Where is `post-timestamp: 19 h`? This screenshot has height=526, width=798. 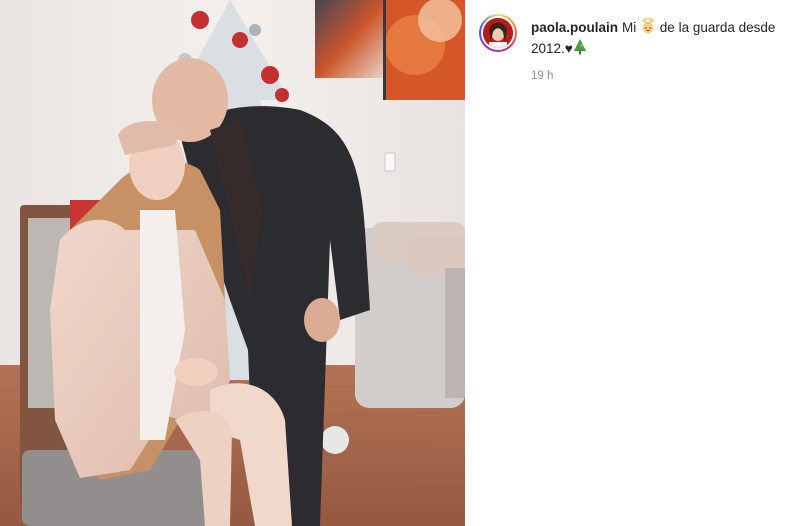 post-timestamp: 19 h is located at coordinates (542, 76).